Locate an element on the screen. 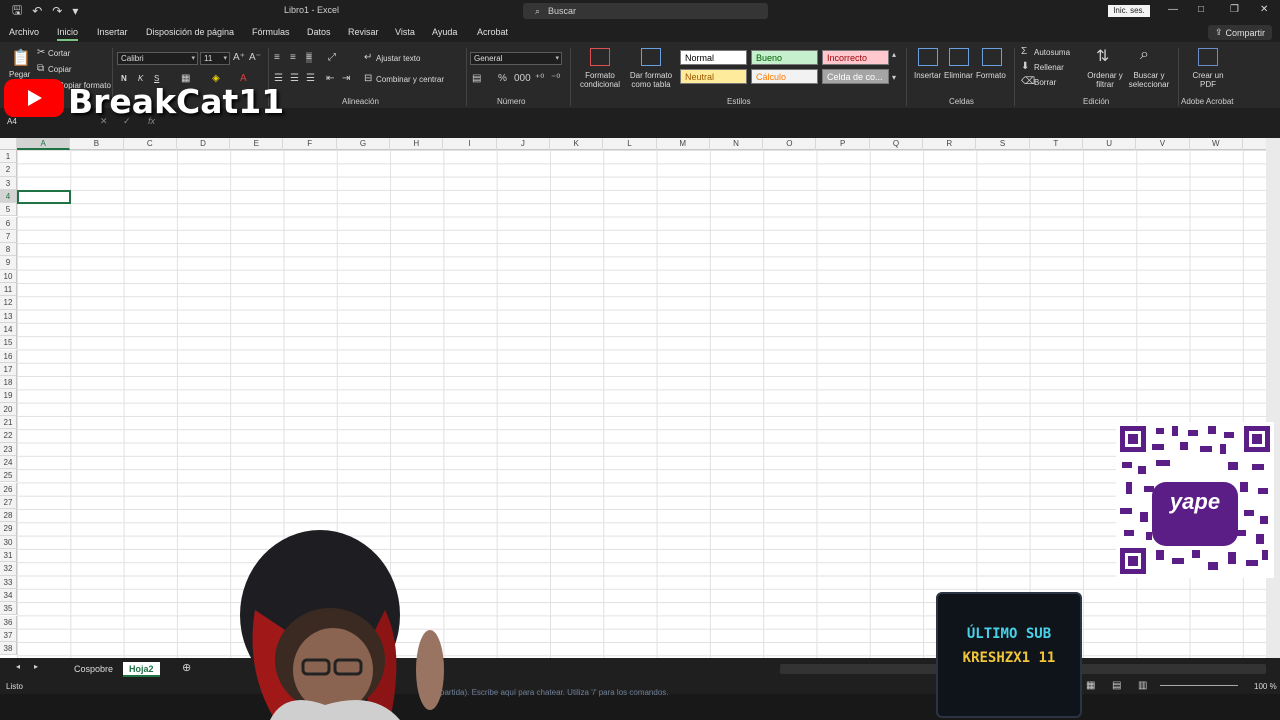  share-button: ⇪ Compartir is located at coordinates (1240, 32).